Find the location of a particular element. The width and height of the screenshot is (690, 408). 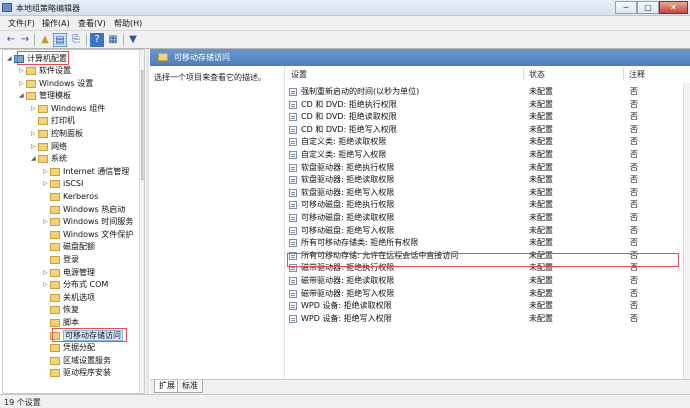

maximize-button: □ is located at coordinates (648, 7).